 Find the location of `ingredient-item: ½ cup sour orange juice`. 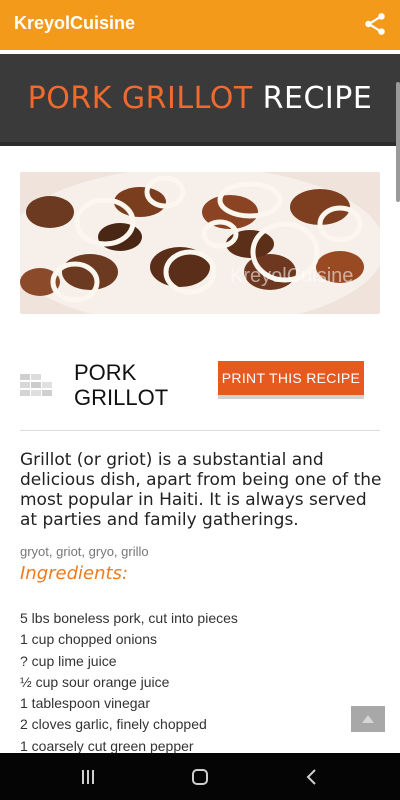

ingredient-item: ½ cup sour orange juice is located at coordinates (95, 681).